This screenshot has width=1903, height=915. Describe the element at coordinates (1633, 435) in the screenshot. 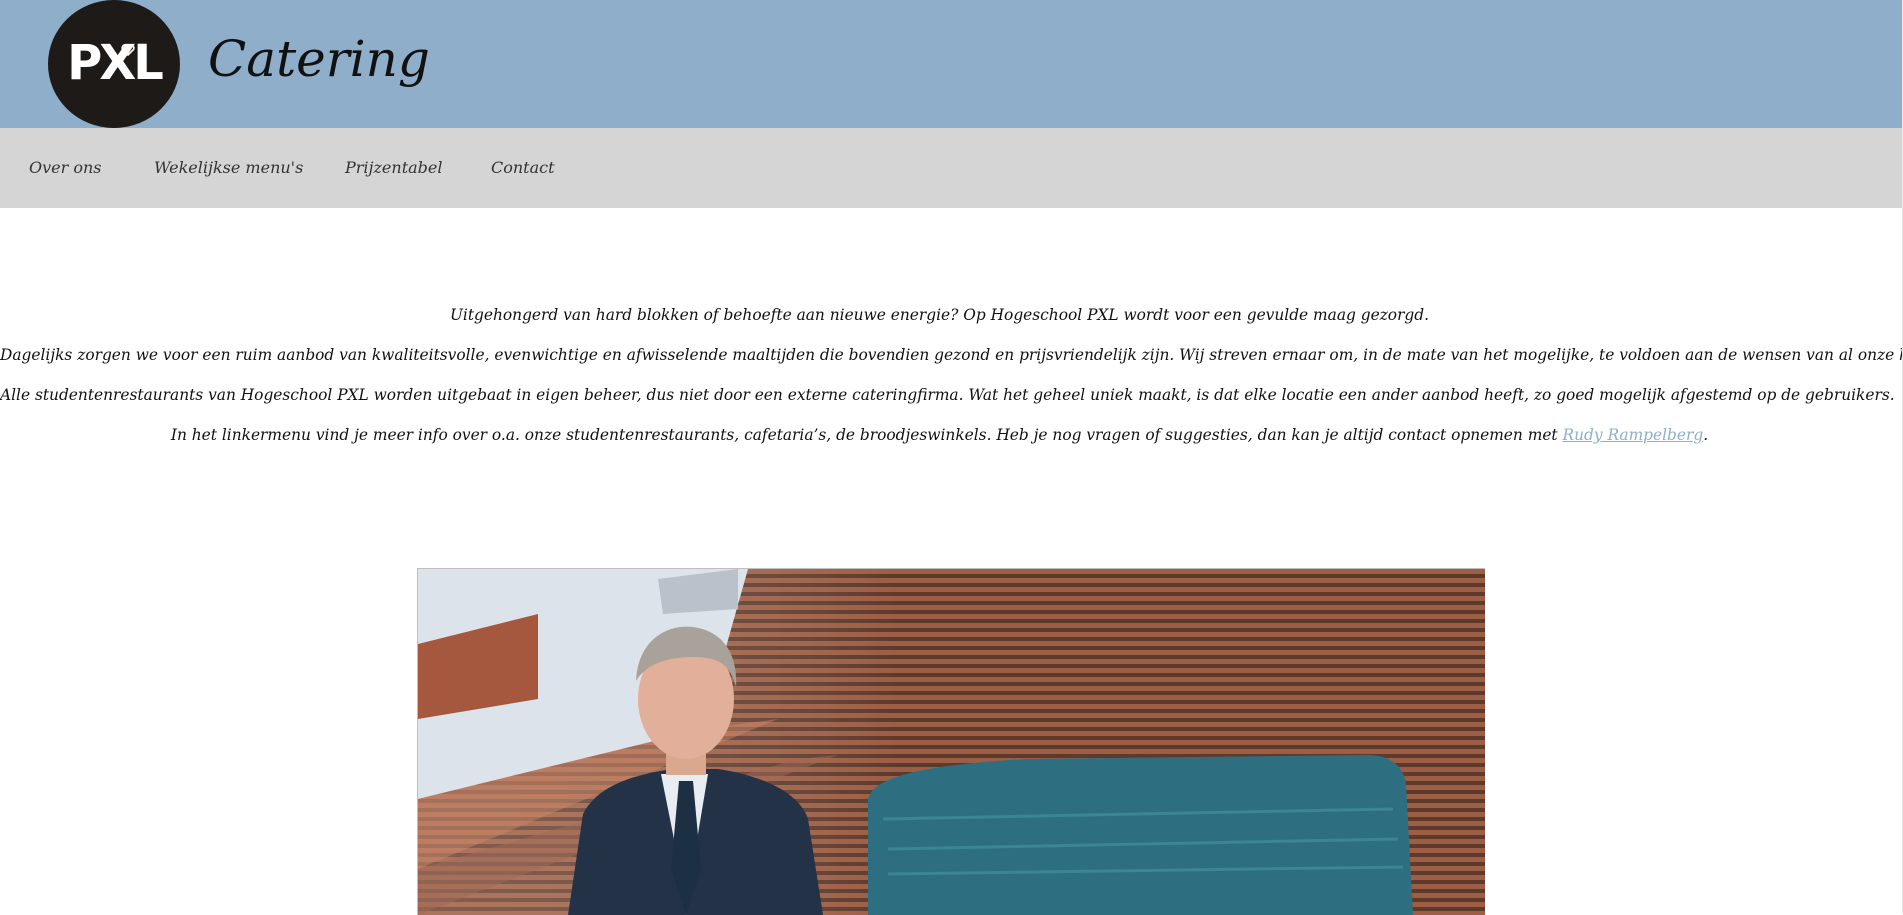

I see `contact-person-link: Rudy Rampelberg` at that location.